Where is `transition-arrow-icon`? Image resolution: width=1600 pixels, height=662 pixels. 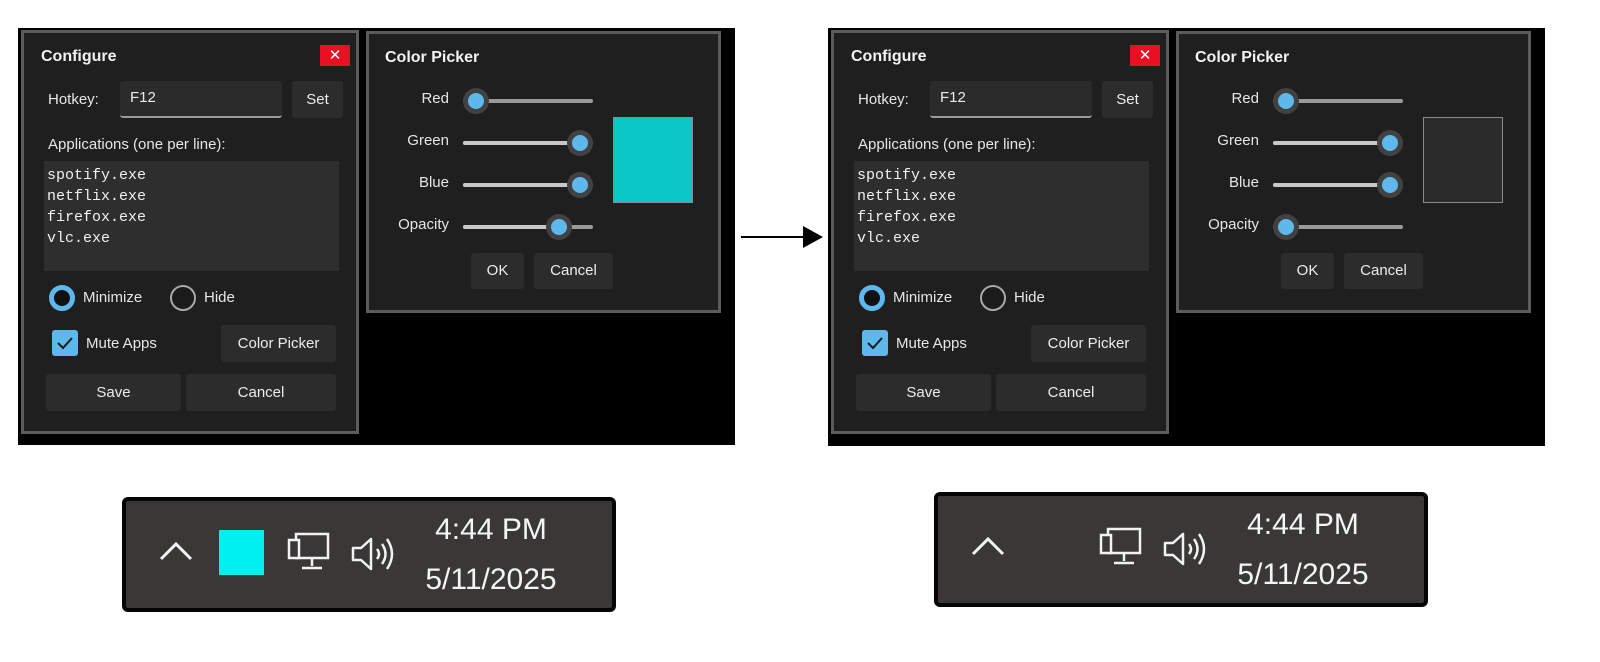
transition-arrow-icon is located at coordinates (782, 237).